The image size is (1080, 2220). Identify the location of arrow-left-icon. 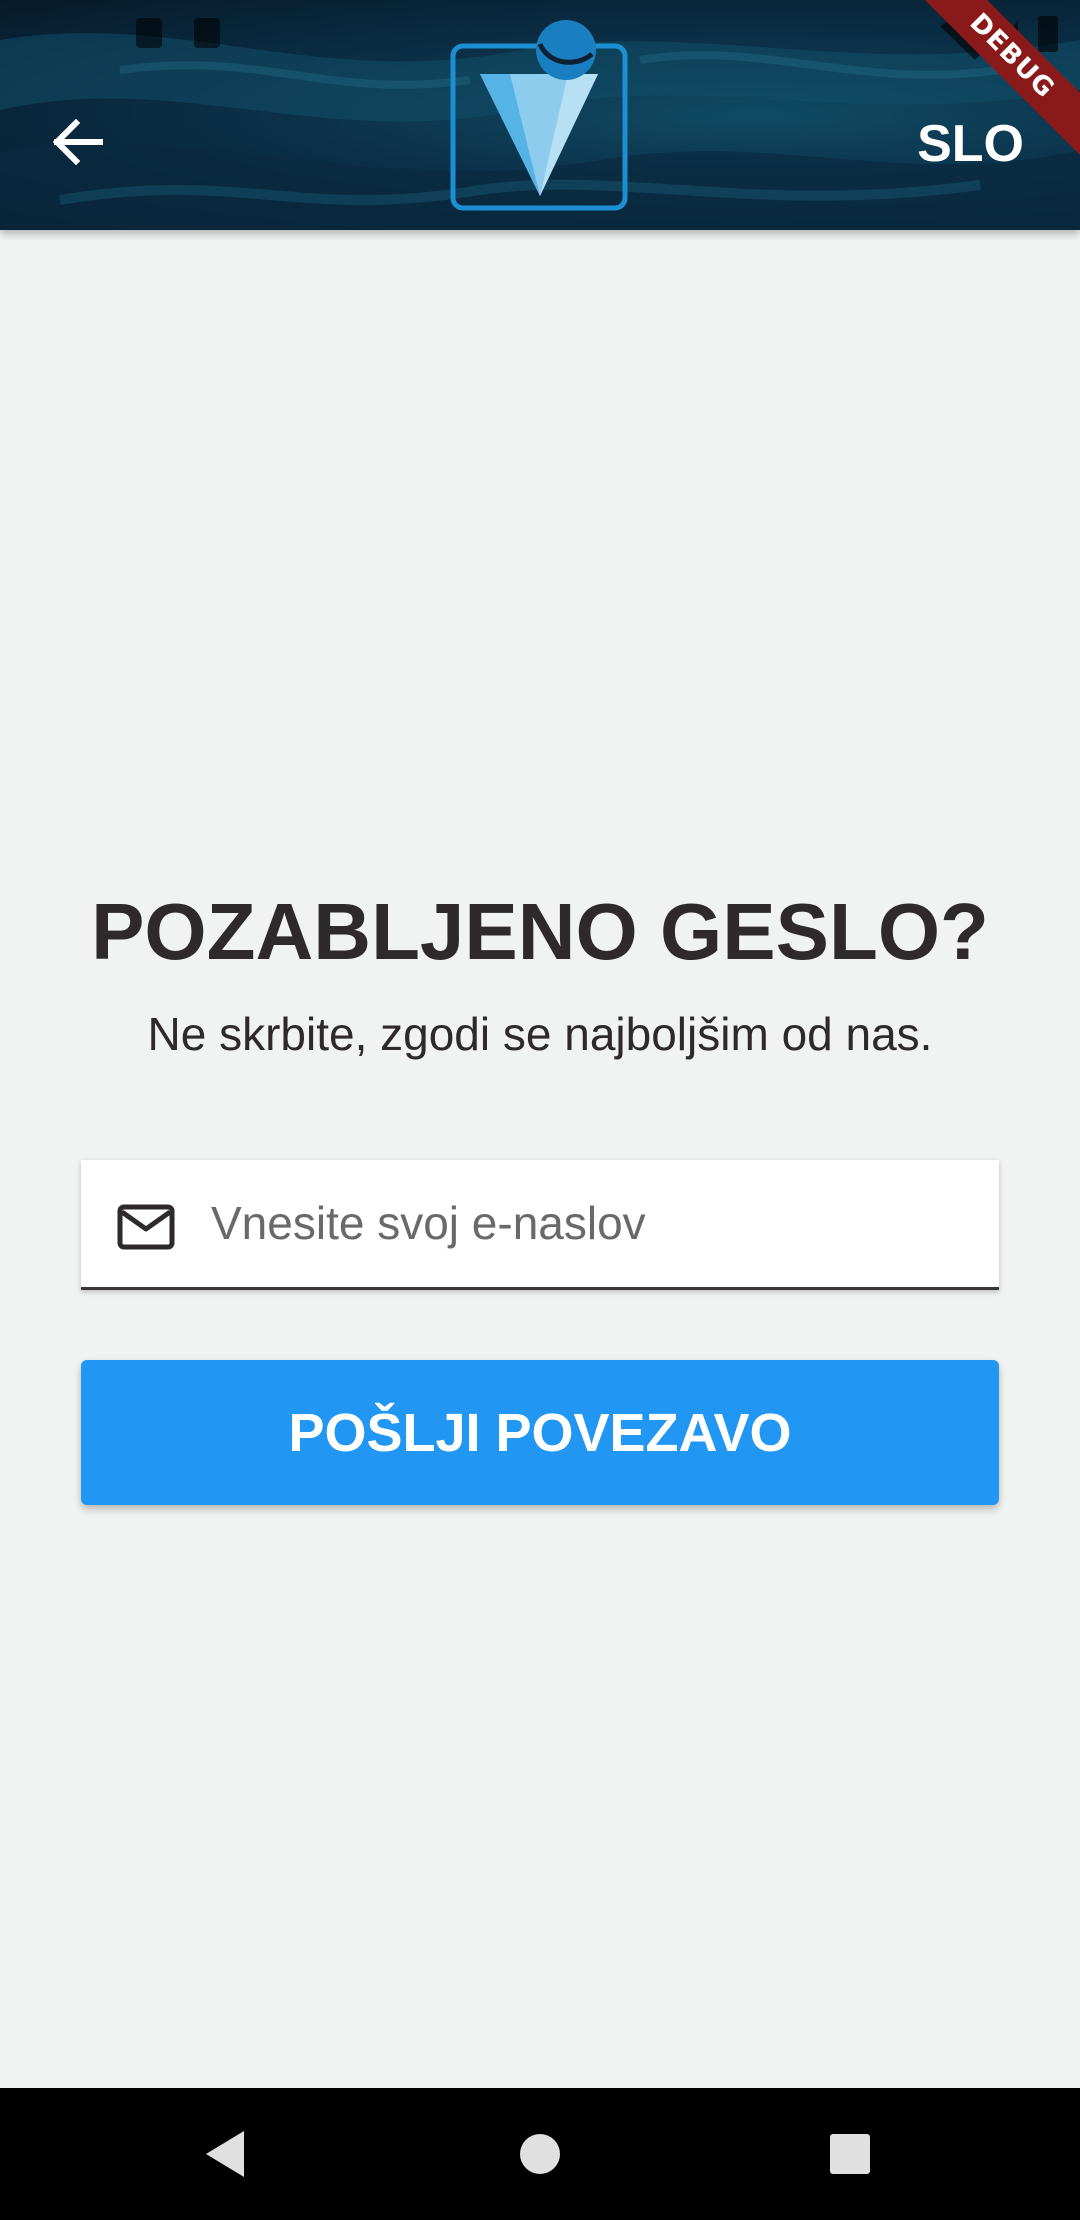
(77, 142).